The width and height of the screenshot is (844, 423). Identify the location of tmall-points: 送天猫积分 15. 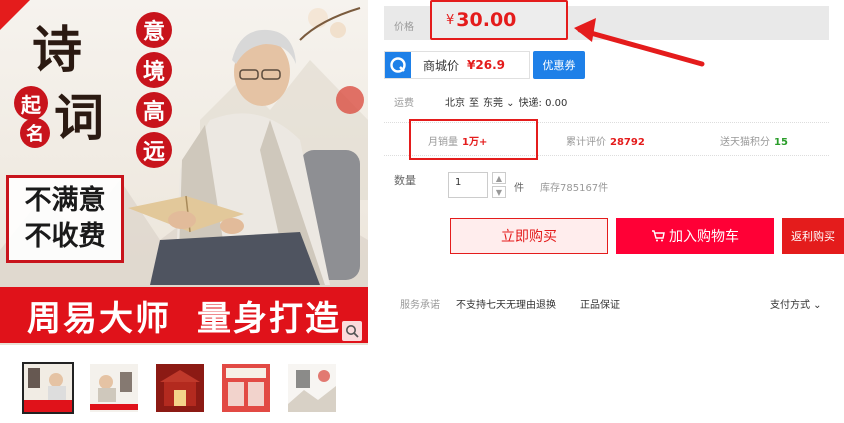
(754, 140).